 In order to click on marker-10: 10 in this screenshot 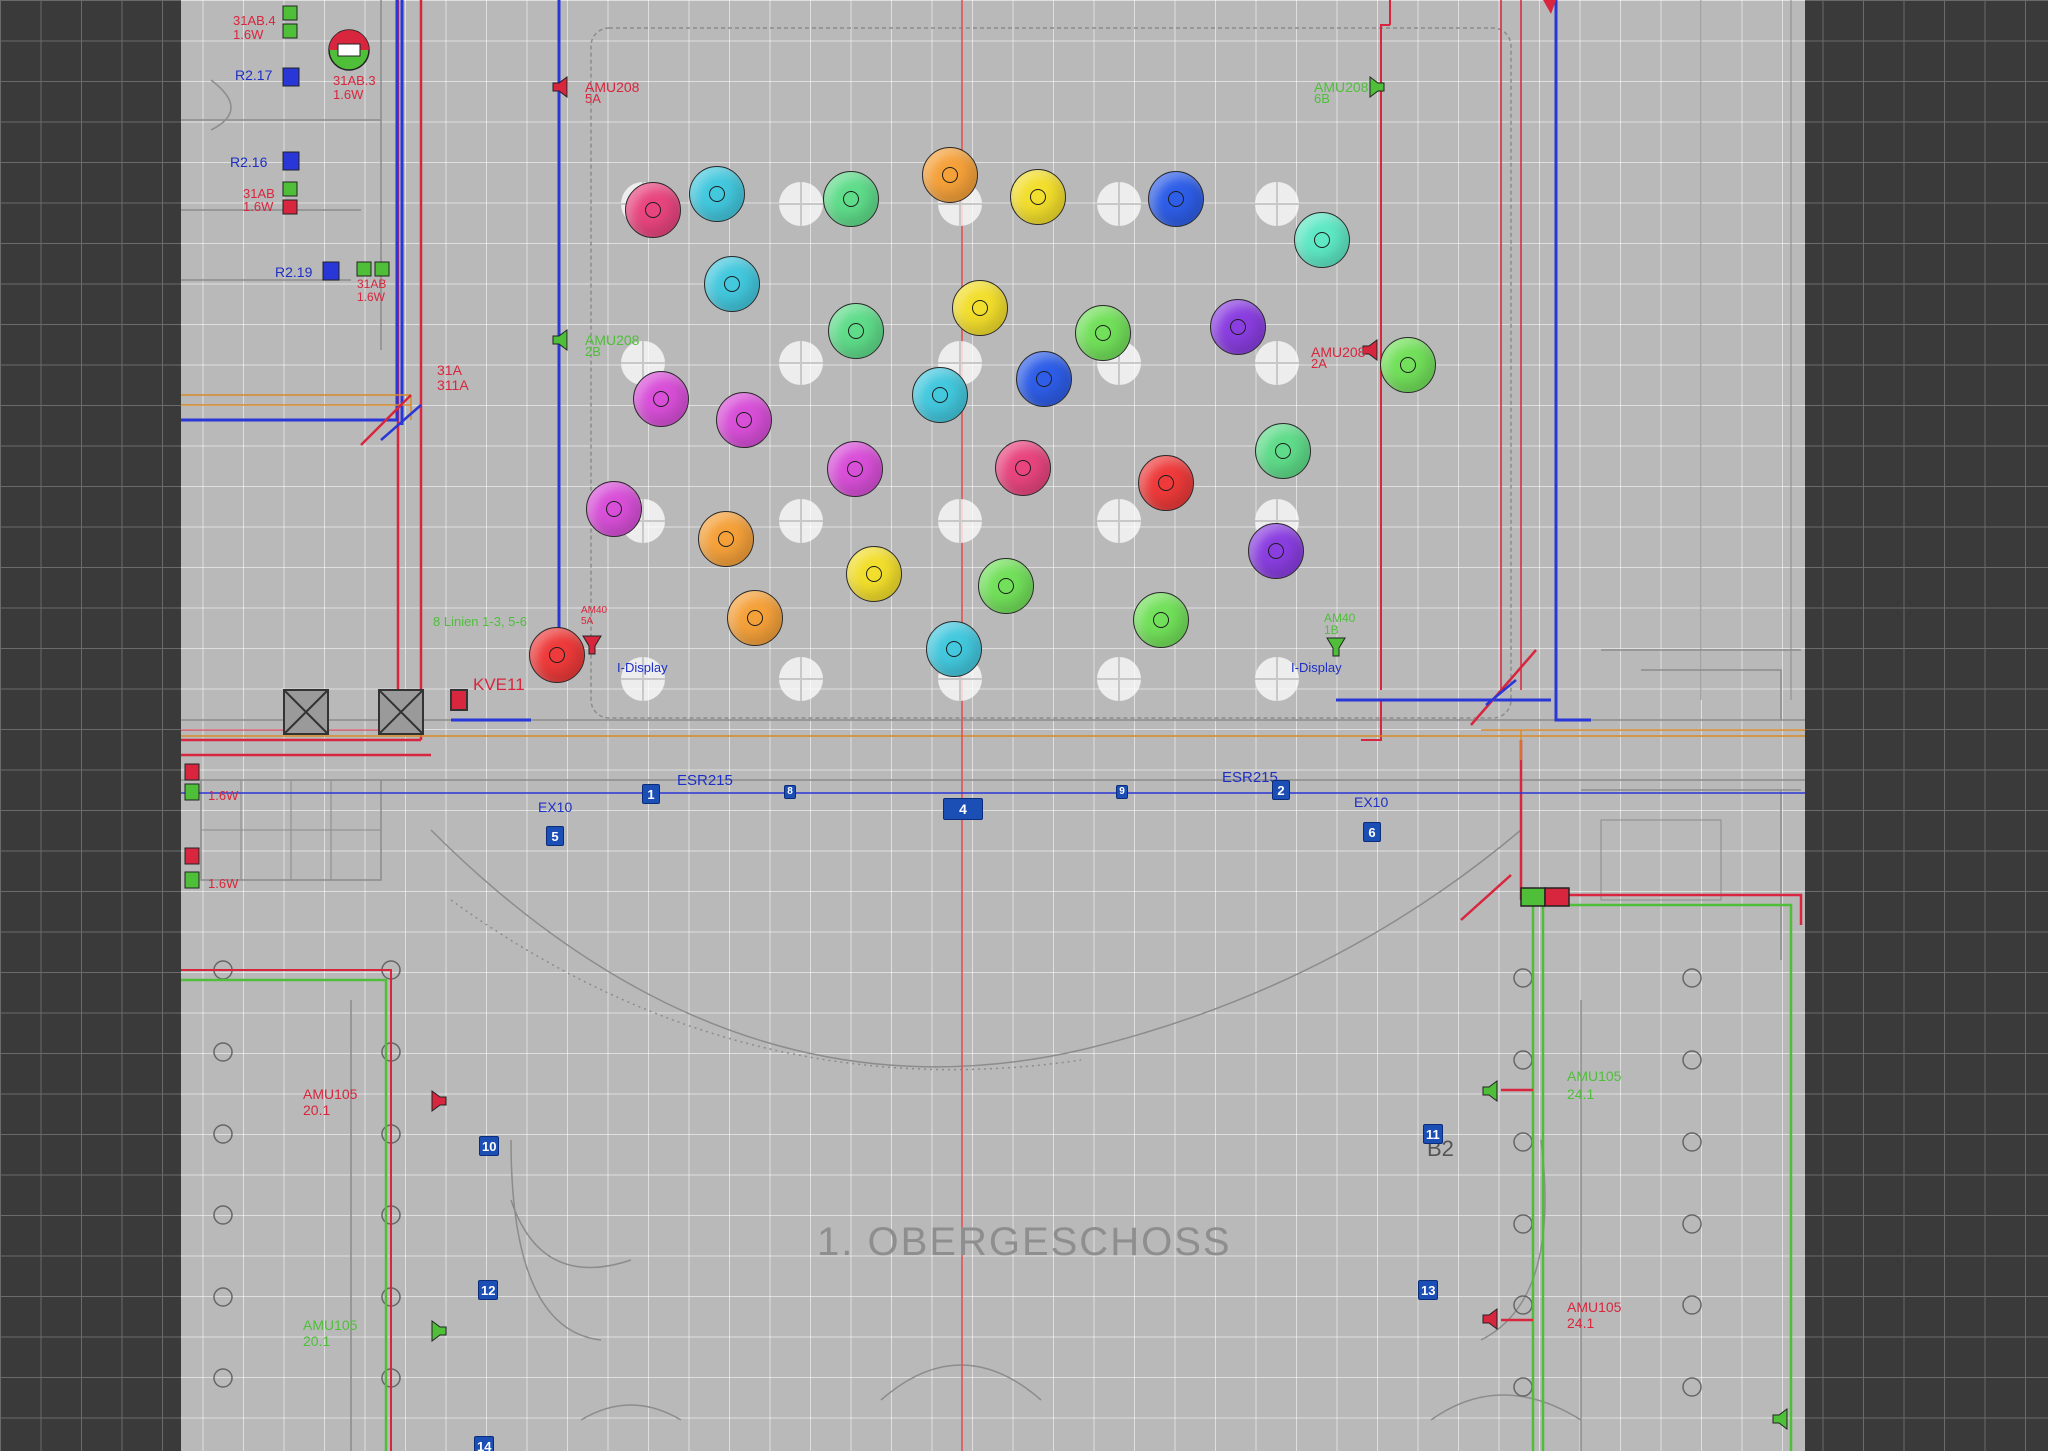, I will do `click(489, 1146)`.